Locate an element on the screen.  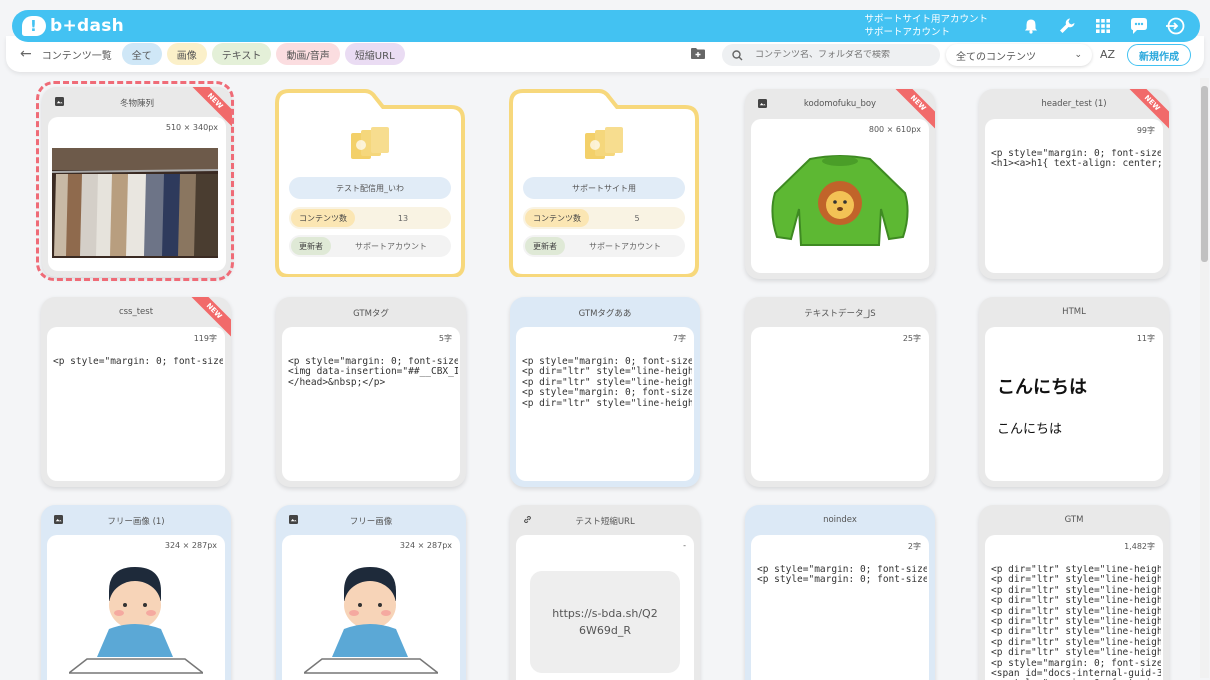
card-meta: 800 × 610px is located at coordinates (894, 129).